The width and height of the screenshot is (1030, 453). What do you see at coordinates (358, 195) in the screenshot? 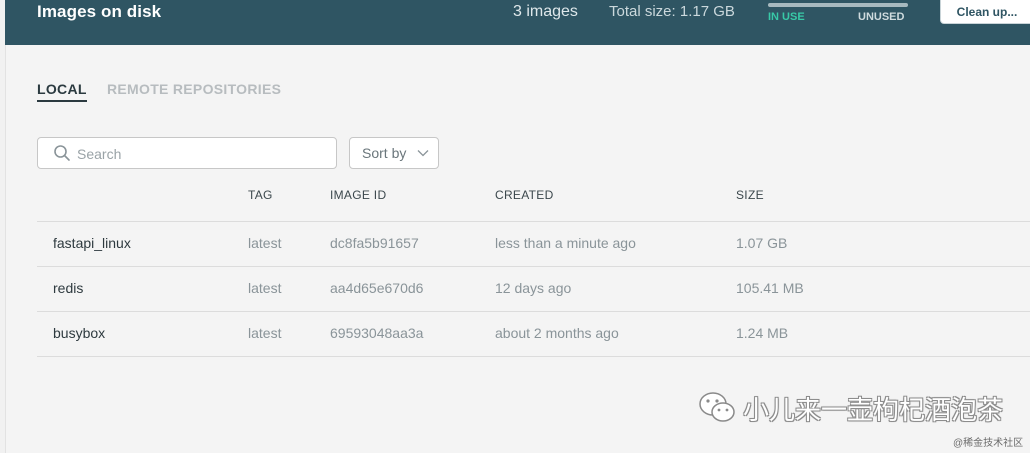
I see `column-header-image-id: IMAGE ID` at bounding box center [358, 195].